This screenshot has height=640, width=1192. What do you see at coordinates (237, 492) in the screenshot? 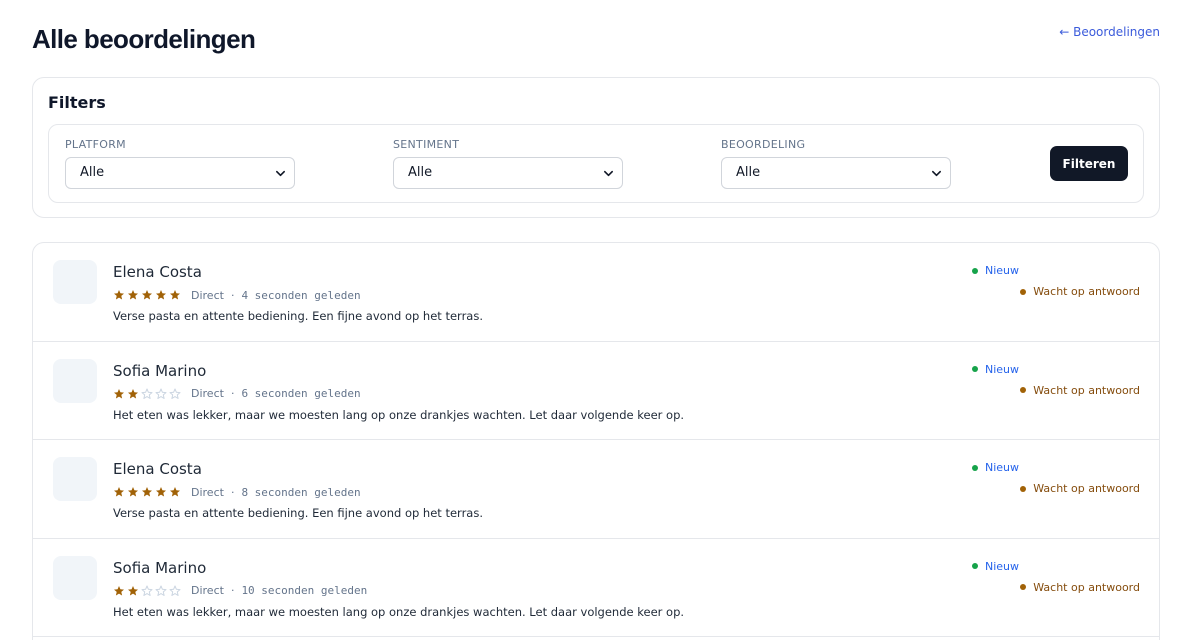
I see `review-meta: Direct · 8 seconden geleden` at bounding box center [237, 492].